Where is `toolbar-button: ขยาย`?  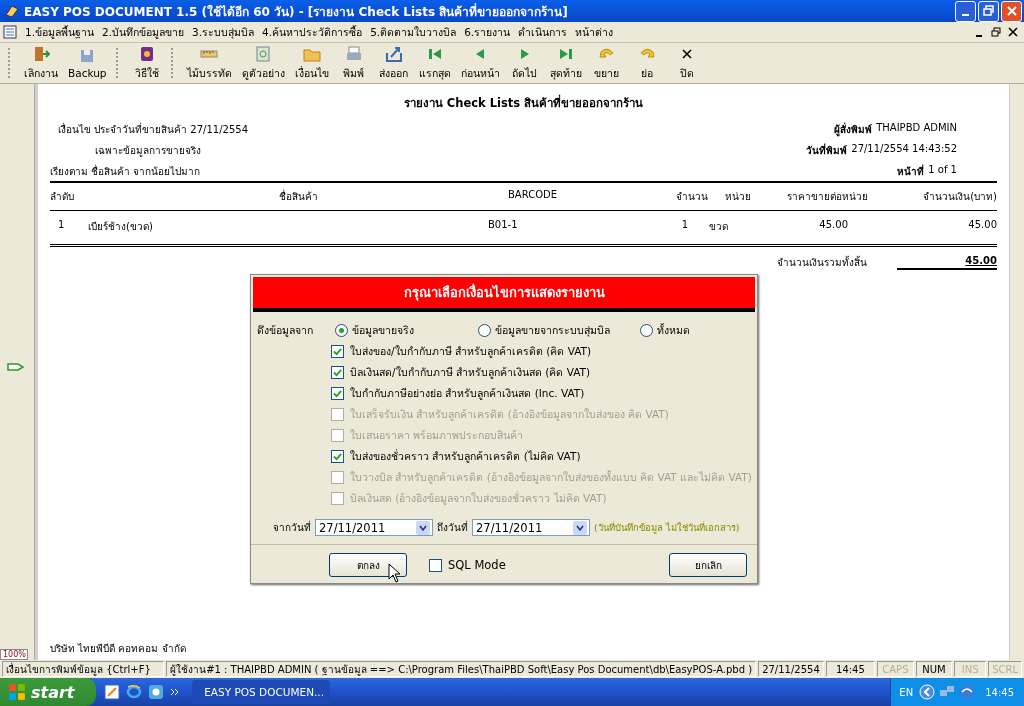 toolbar-button: ขยาย is located at coordinates (606, 63).